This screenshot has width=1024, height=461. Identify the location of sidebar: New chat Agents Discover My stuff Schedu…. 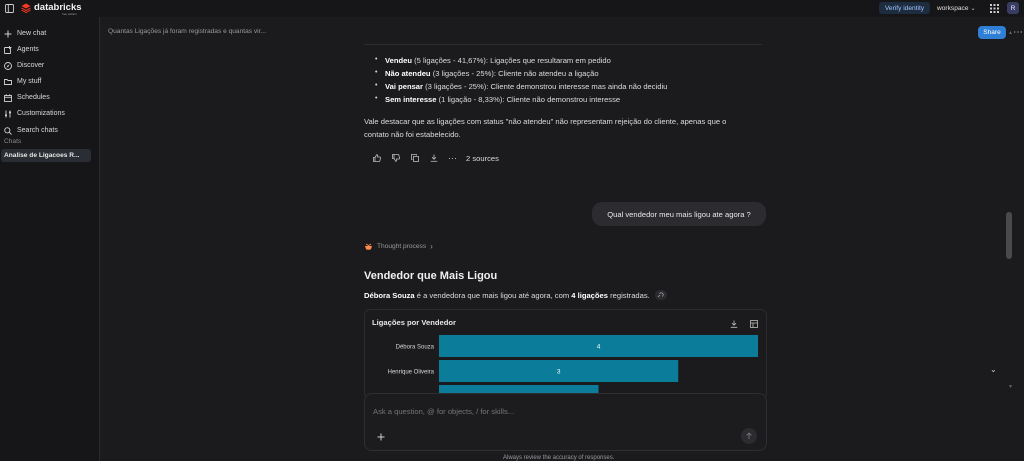
(50, 239).